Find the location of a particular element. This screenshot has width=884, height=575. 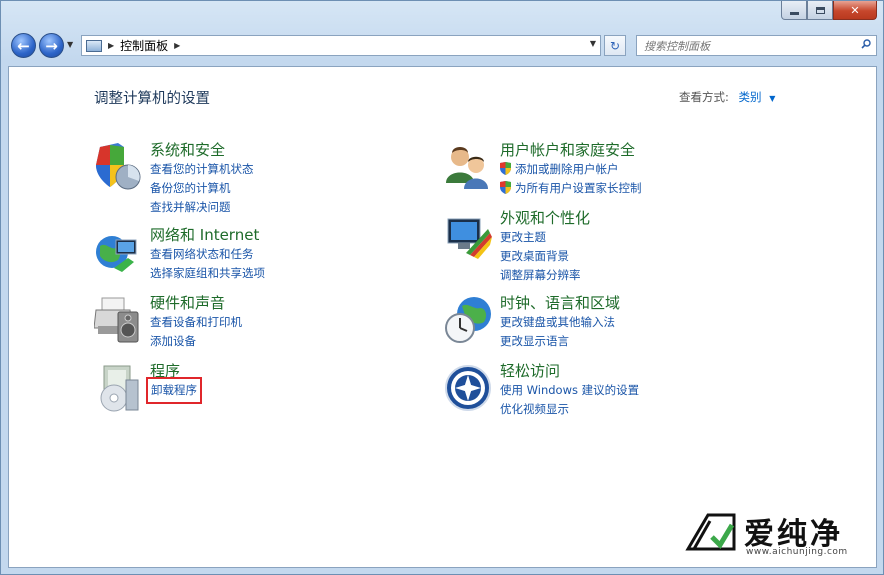

category-clock-region: 时钟、语言和区域 更改键盘或其他输入法 更改显示语言 is located at coordinates (609, 325).